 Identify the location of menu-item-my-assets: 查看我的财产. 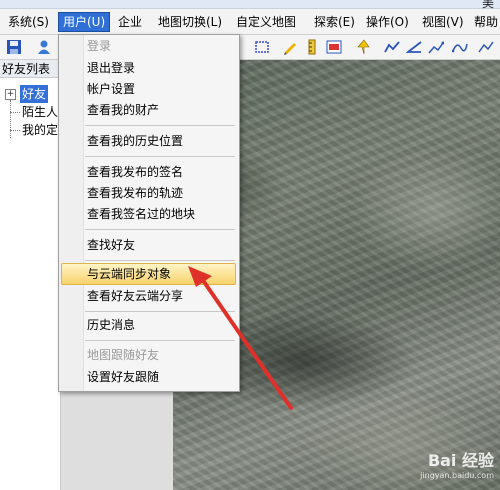
(123, 110).